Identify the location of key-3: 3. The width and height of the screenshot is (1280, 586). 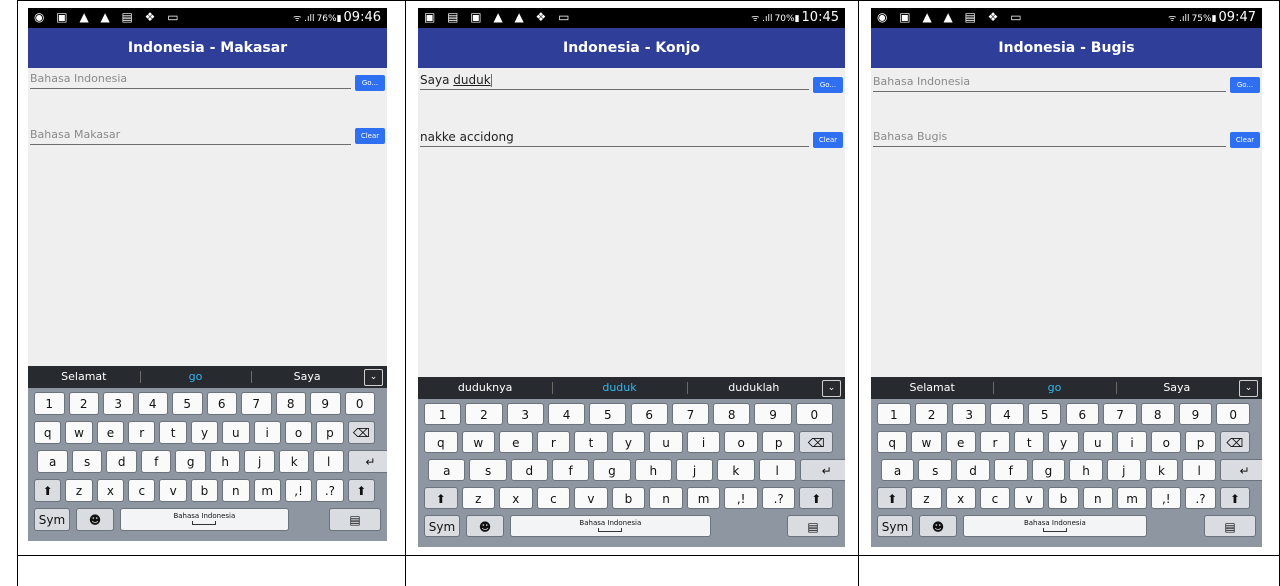
(118, 403).